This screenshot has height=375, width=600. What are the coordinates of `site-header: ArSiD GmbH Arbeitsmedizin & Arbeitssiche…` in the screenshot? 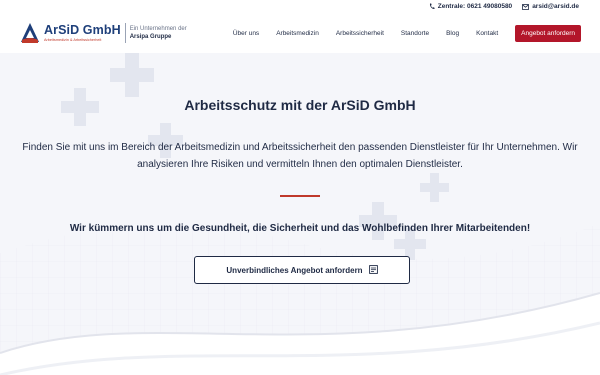 It's located at (300, 33).